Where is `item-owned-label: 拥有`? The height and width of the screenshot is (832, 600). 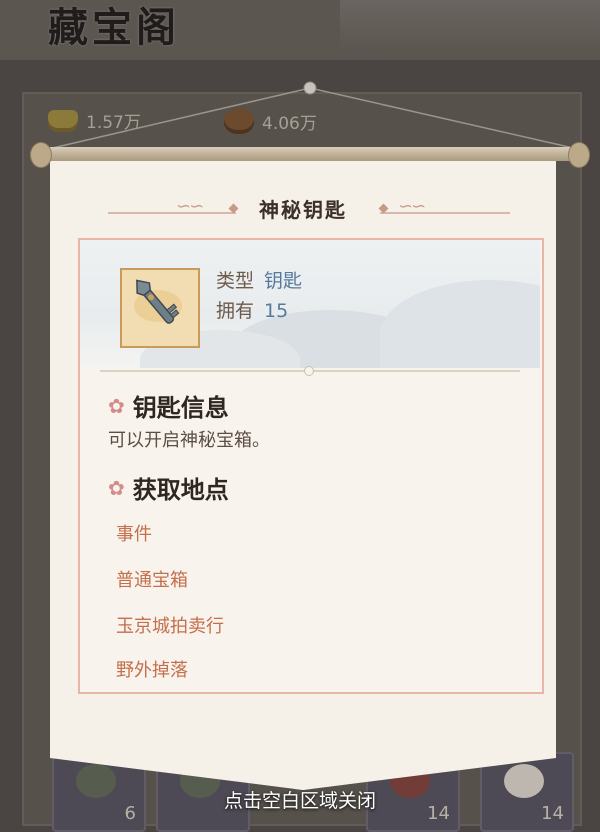
item-owned-label: 拥有 is located at coordinates (235, 311).